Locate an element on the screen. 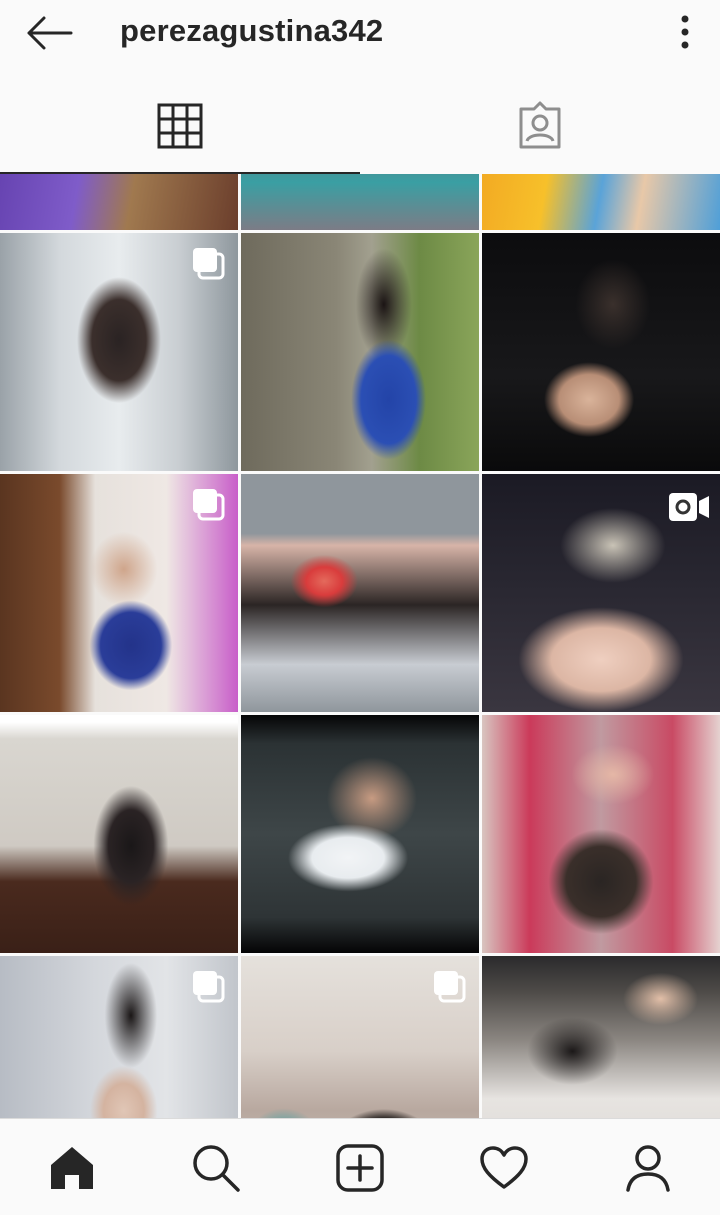 The height and width of the screenshot is (1215, 720). nav-profile is located at coordinates (648, 1167).